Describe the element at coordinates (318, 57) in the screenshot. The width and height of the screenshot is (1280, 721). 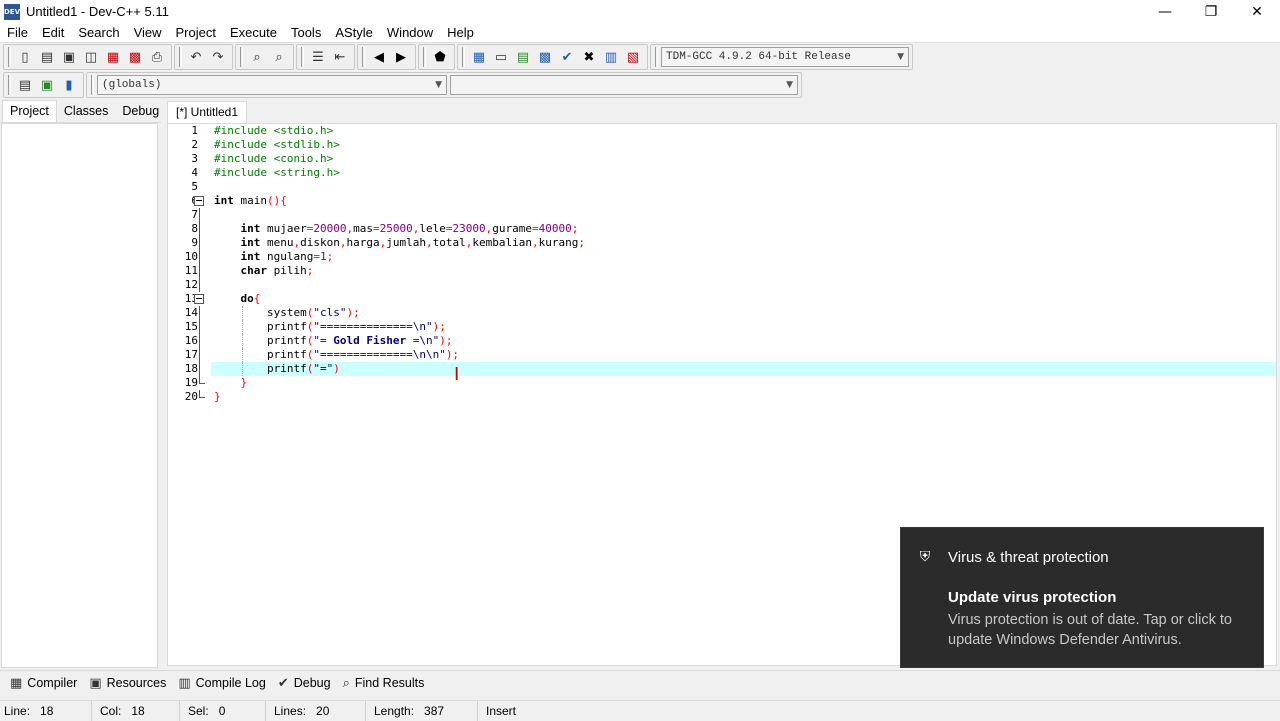
I see `indent-icon: ☰` at that location.